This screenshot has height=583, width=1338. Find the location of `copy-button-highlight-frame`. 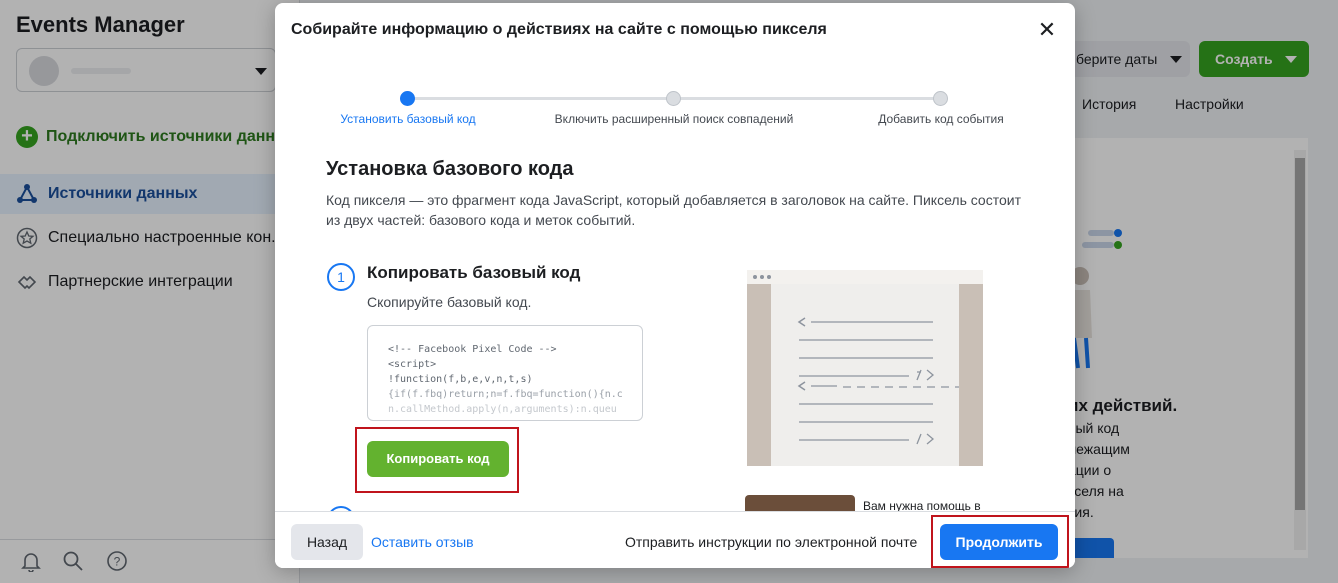

copy-button-highlight-frame is located at coordinates (437, 460).